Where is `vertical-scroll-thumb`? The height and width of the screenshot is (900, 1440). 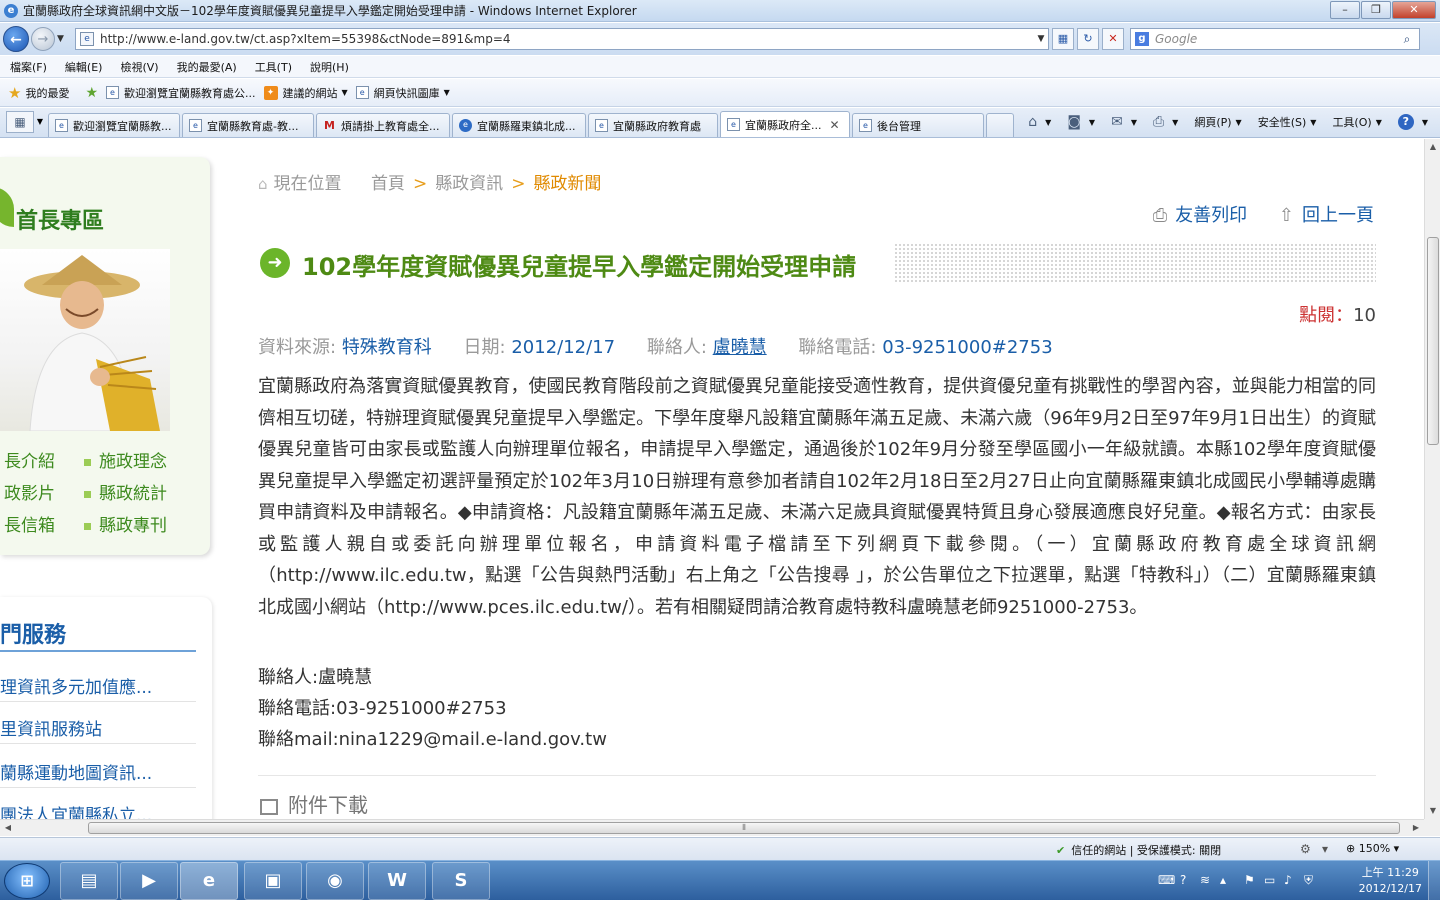
vertical-scroll-thumb is located at coordinates (1433, 341).